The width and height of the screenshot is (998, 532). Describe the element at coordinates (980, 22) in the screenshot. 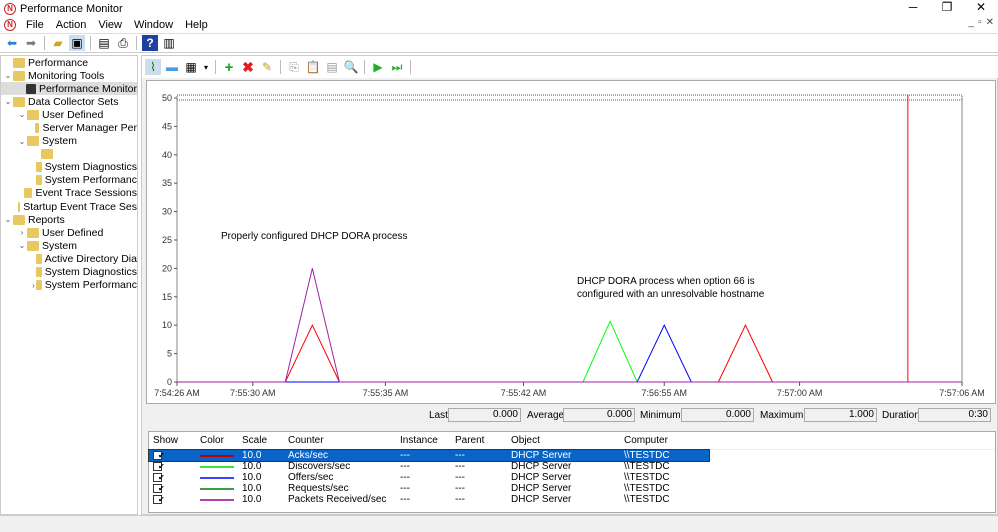

I see `mdi-restore-icon: ▫` at that location.